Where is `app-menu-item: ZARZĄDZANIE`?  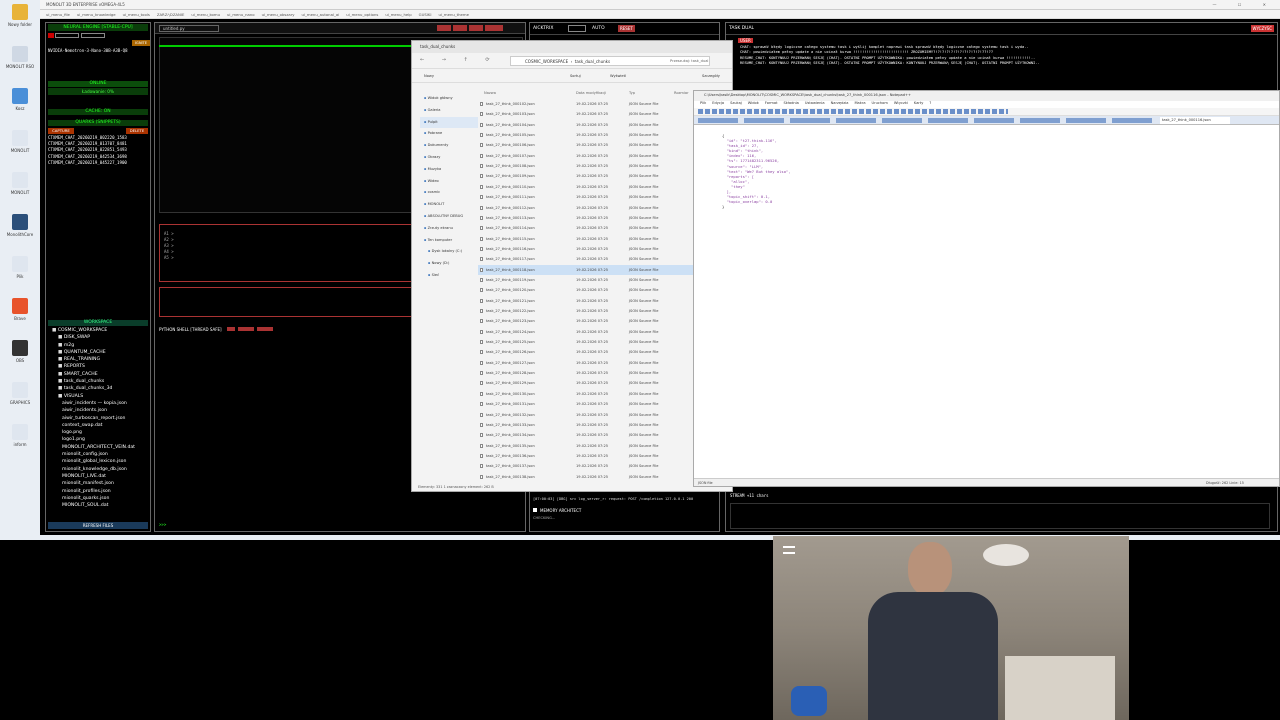 app-menu-item: ZARZĄDZANIE is located at coordinates (171, 14).